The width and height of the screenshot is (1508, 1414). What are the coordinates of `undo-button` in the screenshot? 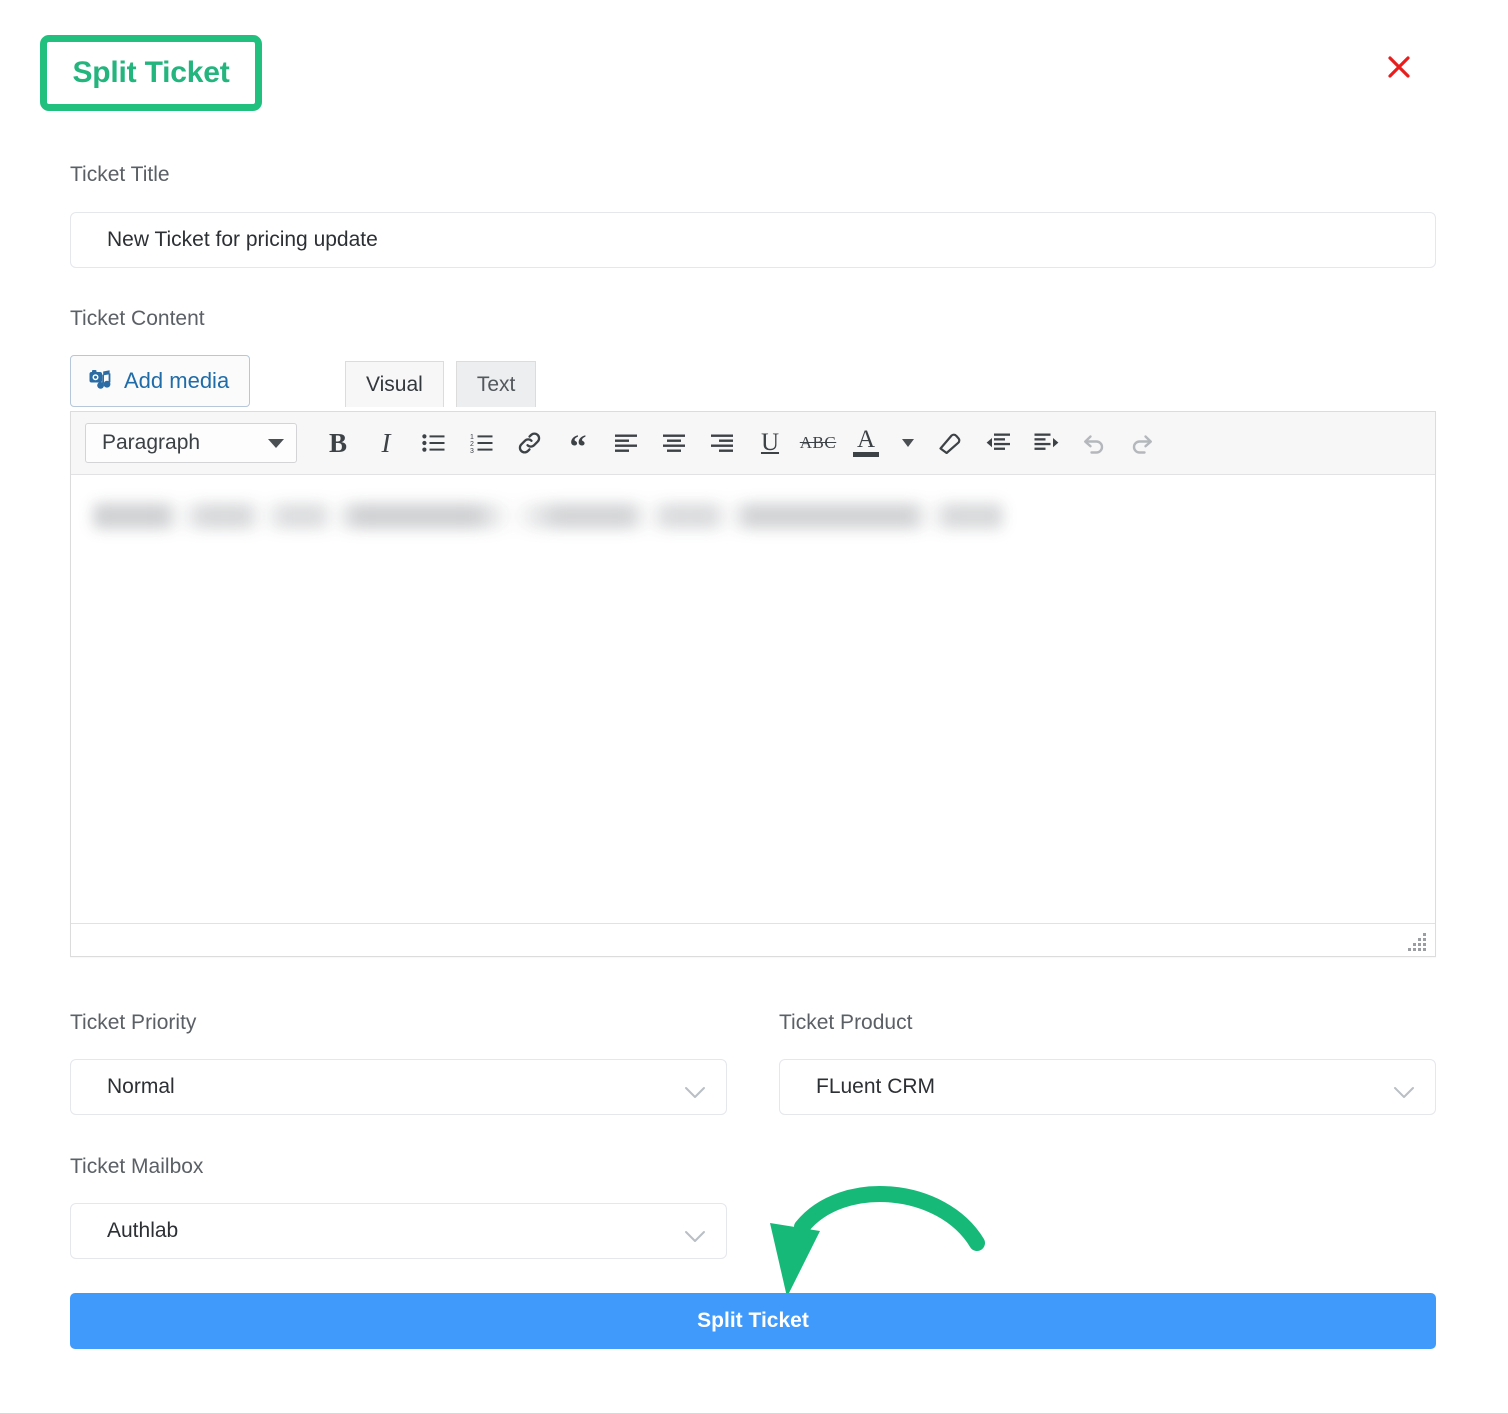 It's located at (1094, 443).